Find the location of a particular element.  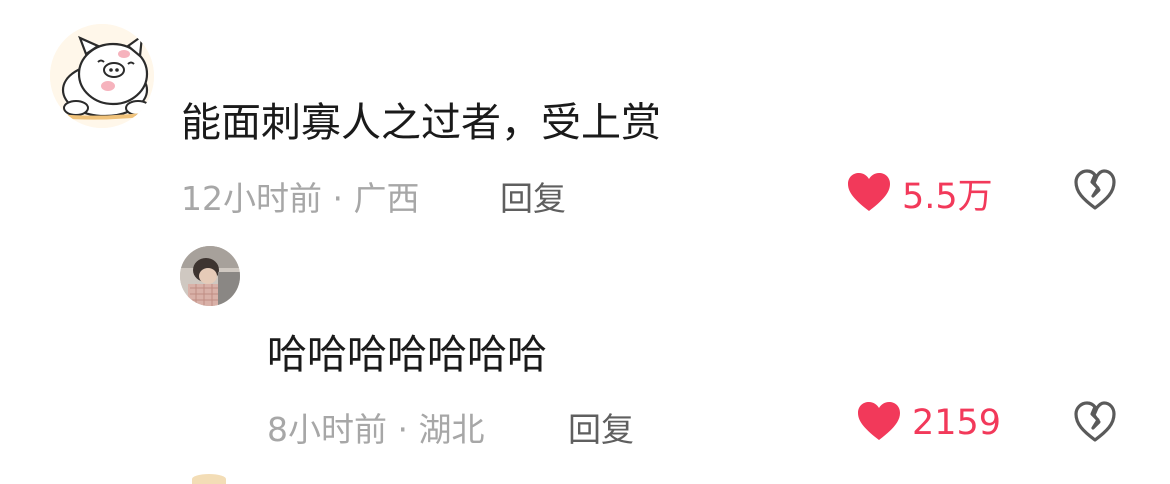

comment-time: 12小时前 is located at coordinates (251, 198).